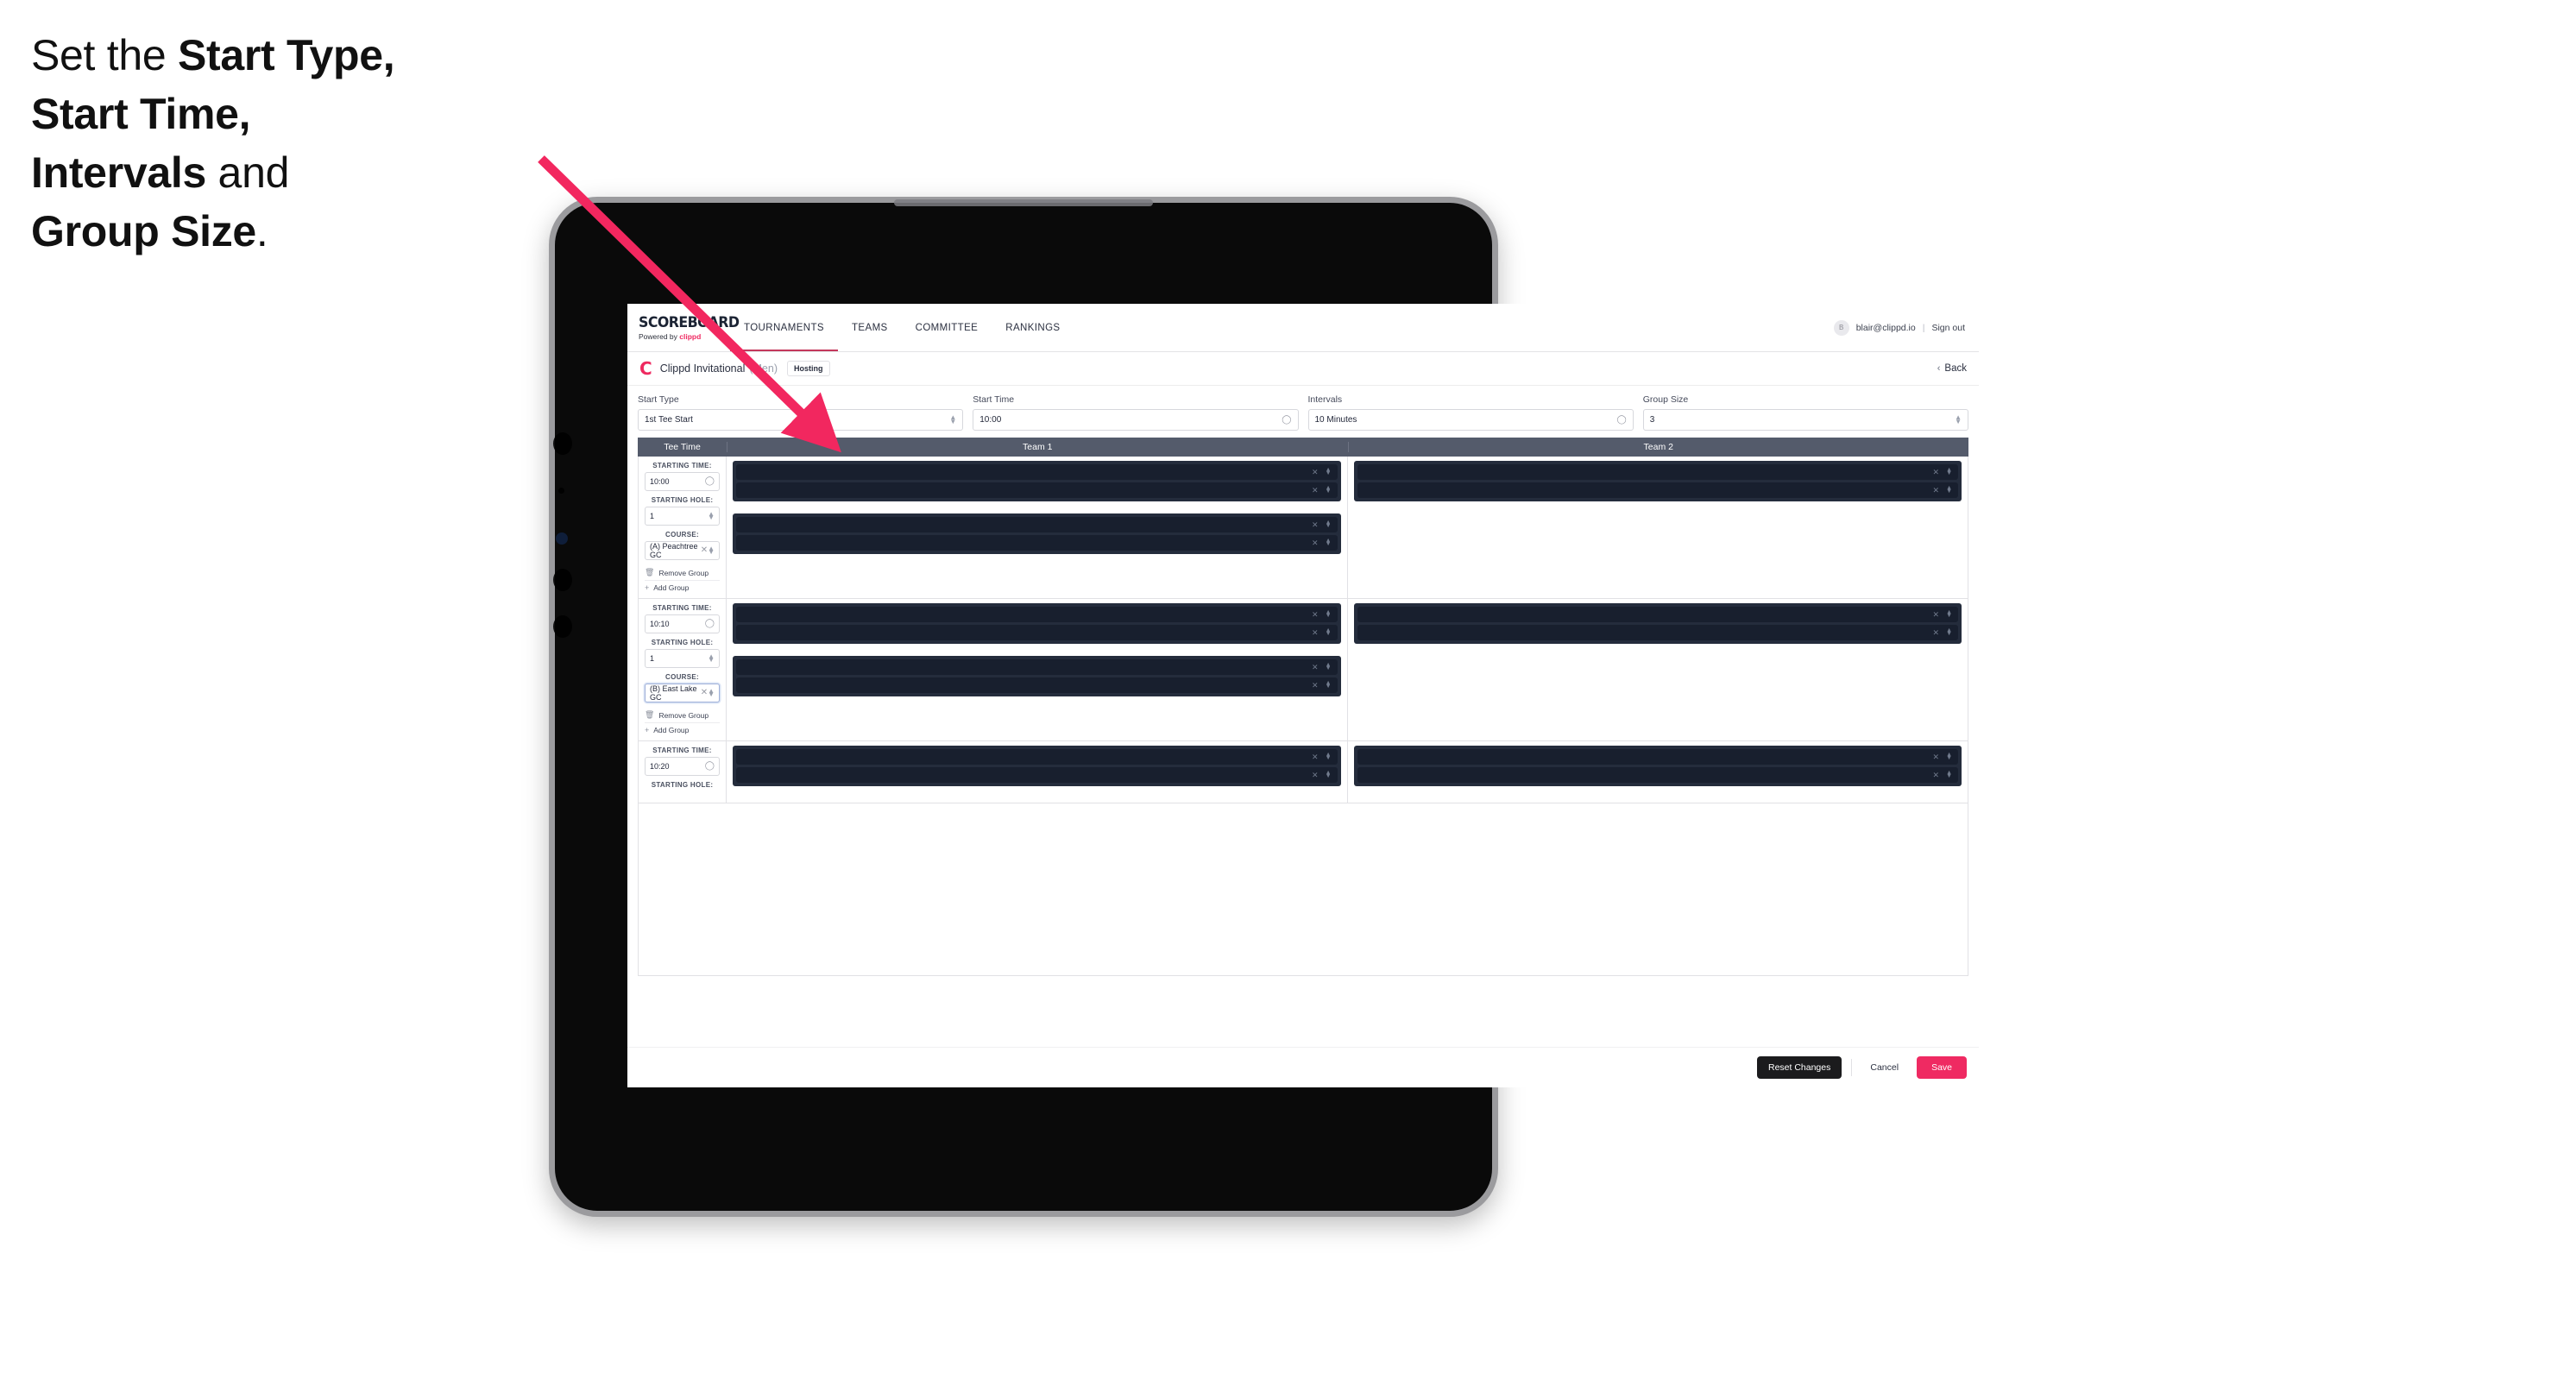 The height and width of the screenshot is (1386, 2576). What do you see at coordinates (1942, 1068) in the screenshot?
I see `save-button: Save` at bounding box center [1942, 1068].